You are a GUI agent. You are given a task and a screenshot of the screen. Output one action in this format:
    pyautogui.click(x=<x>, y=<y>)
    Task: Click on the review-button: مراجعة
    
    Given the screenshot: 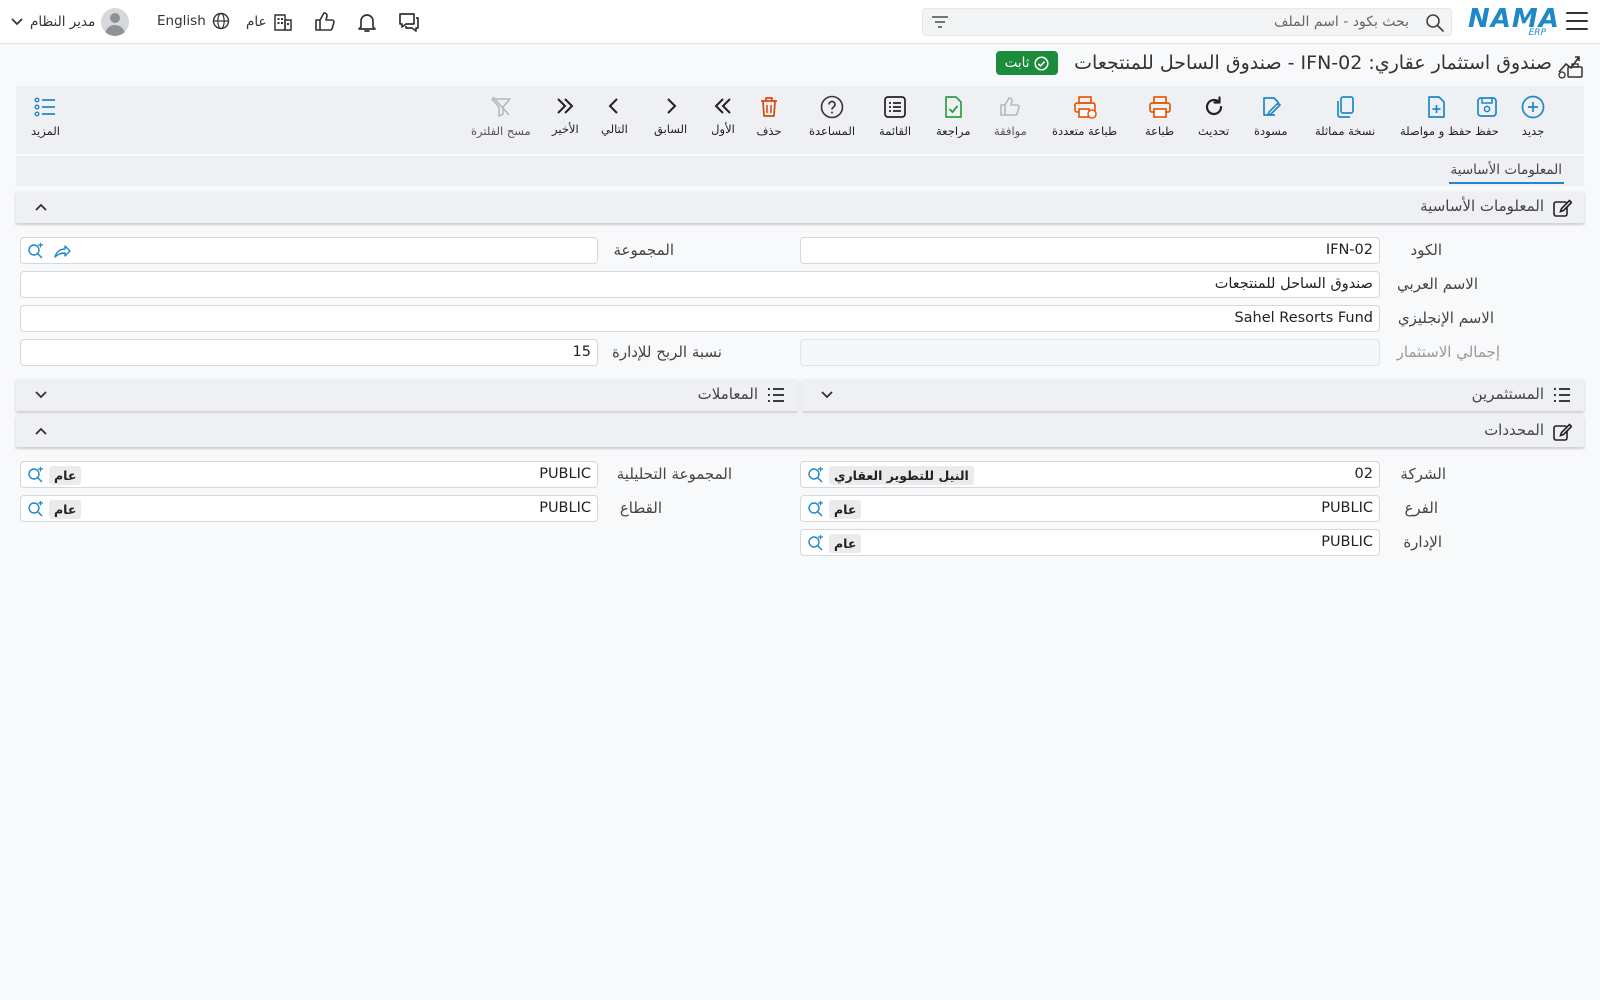 What is the action you would take?
    pyautogui.click(x=953, y=116)
    